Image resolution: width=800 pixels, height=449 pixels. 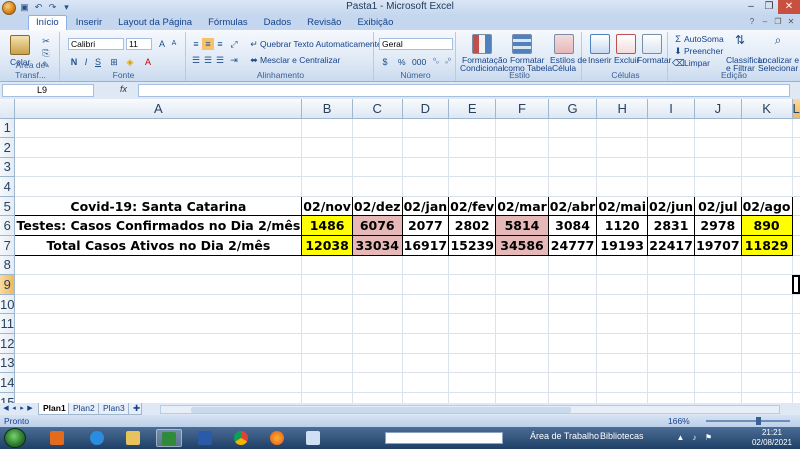 What do you see at coordinates (740, 40) in the screenshot?
I see `sort-filter-icon: ⇅` at bounding box center [740, 40].